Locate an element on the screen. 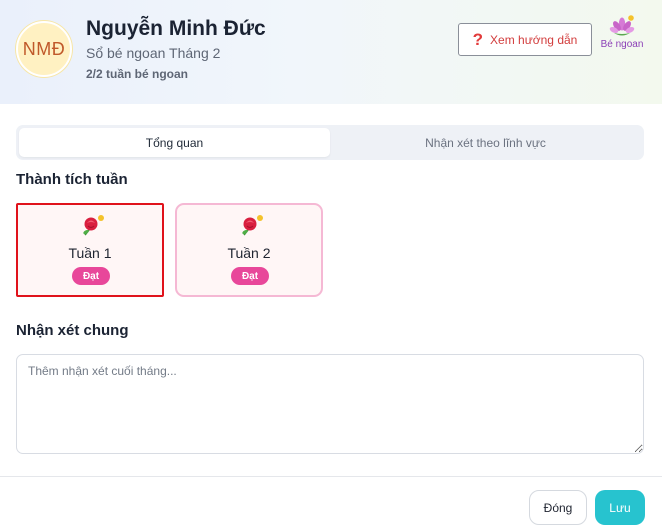 The image size is (662, 530). general-comment-title: Nhận xét chung is located at coordinates (72, 330).